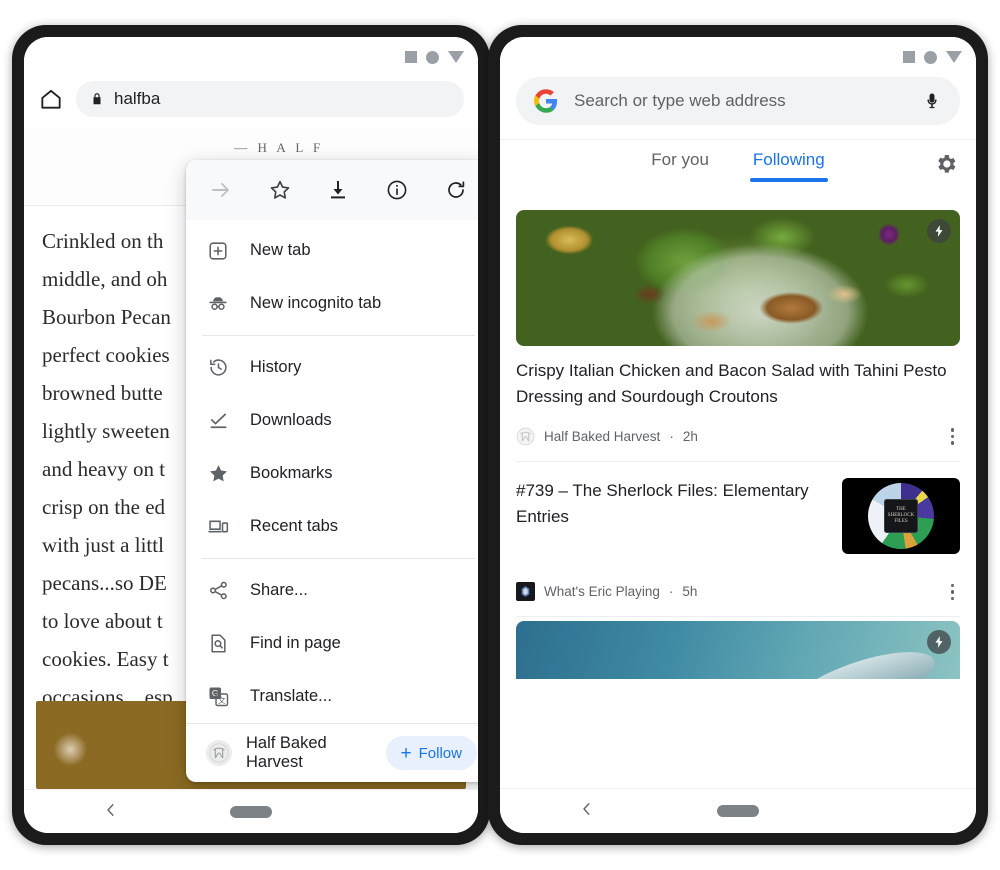 This screenshot has height=870, width=1000. I want to click on tab-following: Following, so click(788, 166).